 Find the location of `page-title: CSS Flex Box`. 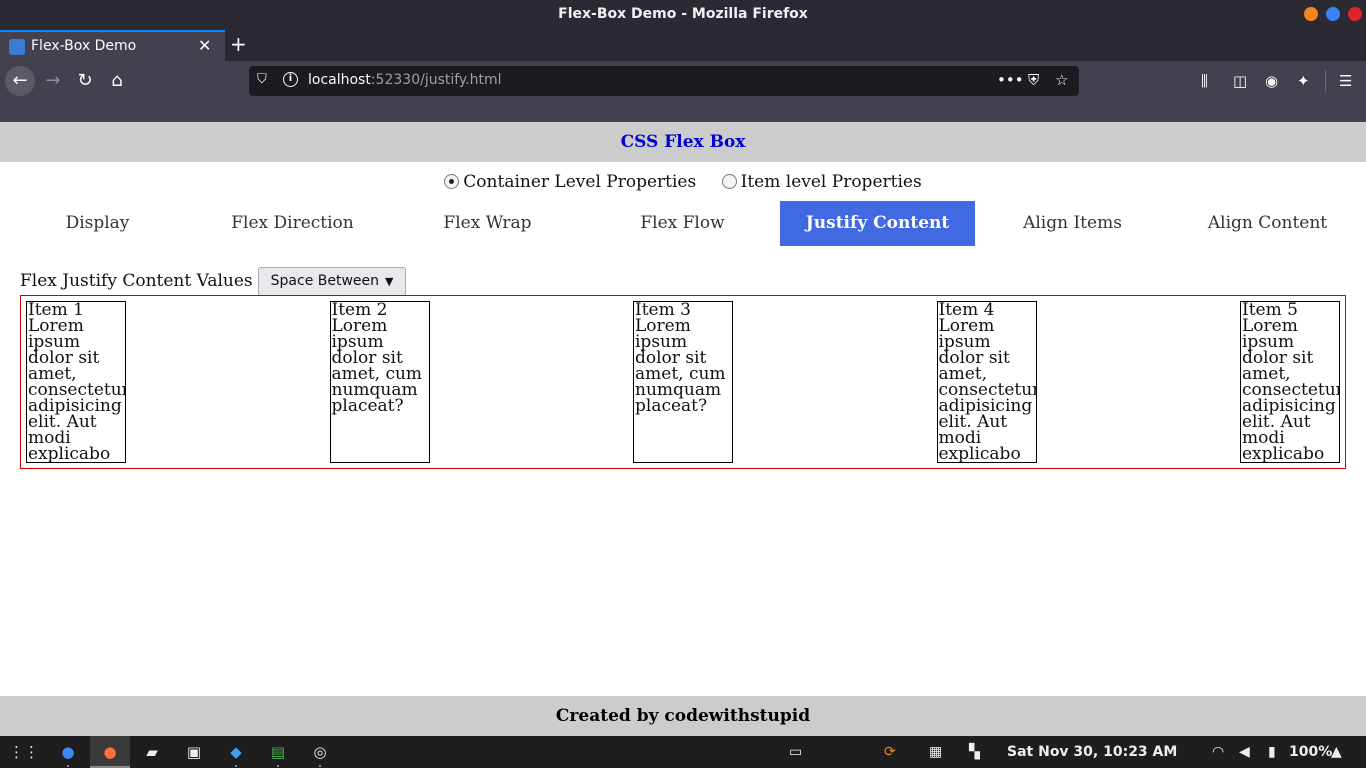

page-title: CSS Flex Box is located at coordinates (683, 142).